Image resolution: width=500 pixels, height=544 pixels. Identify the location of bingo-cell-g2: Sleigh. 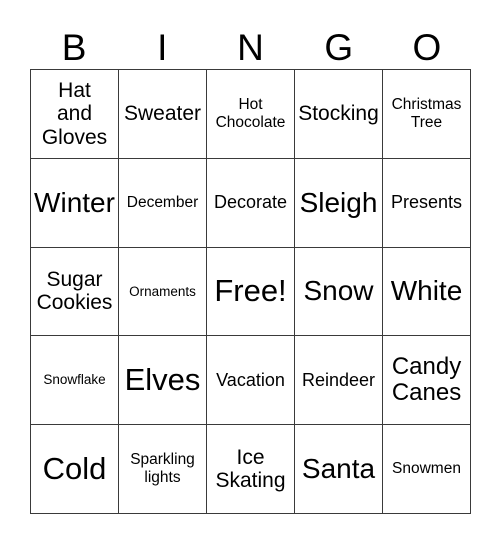
(339, 203).